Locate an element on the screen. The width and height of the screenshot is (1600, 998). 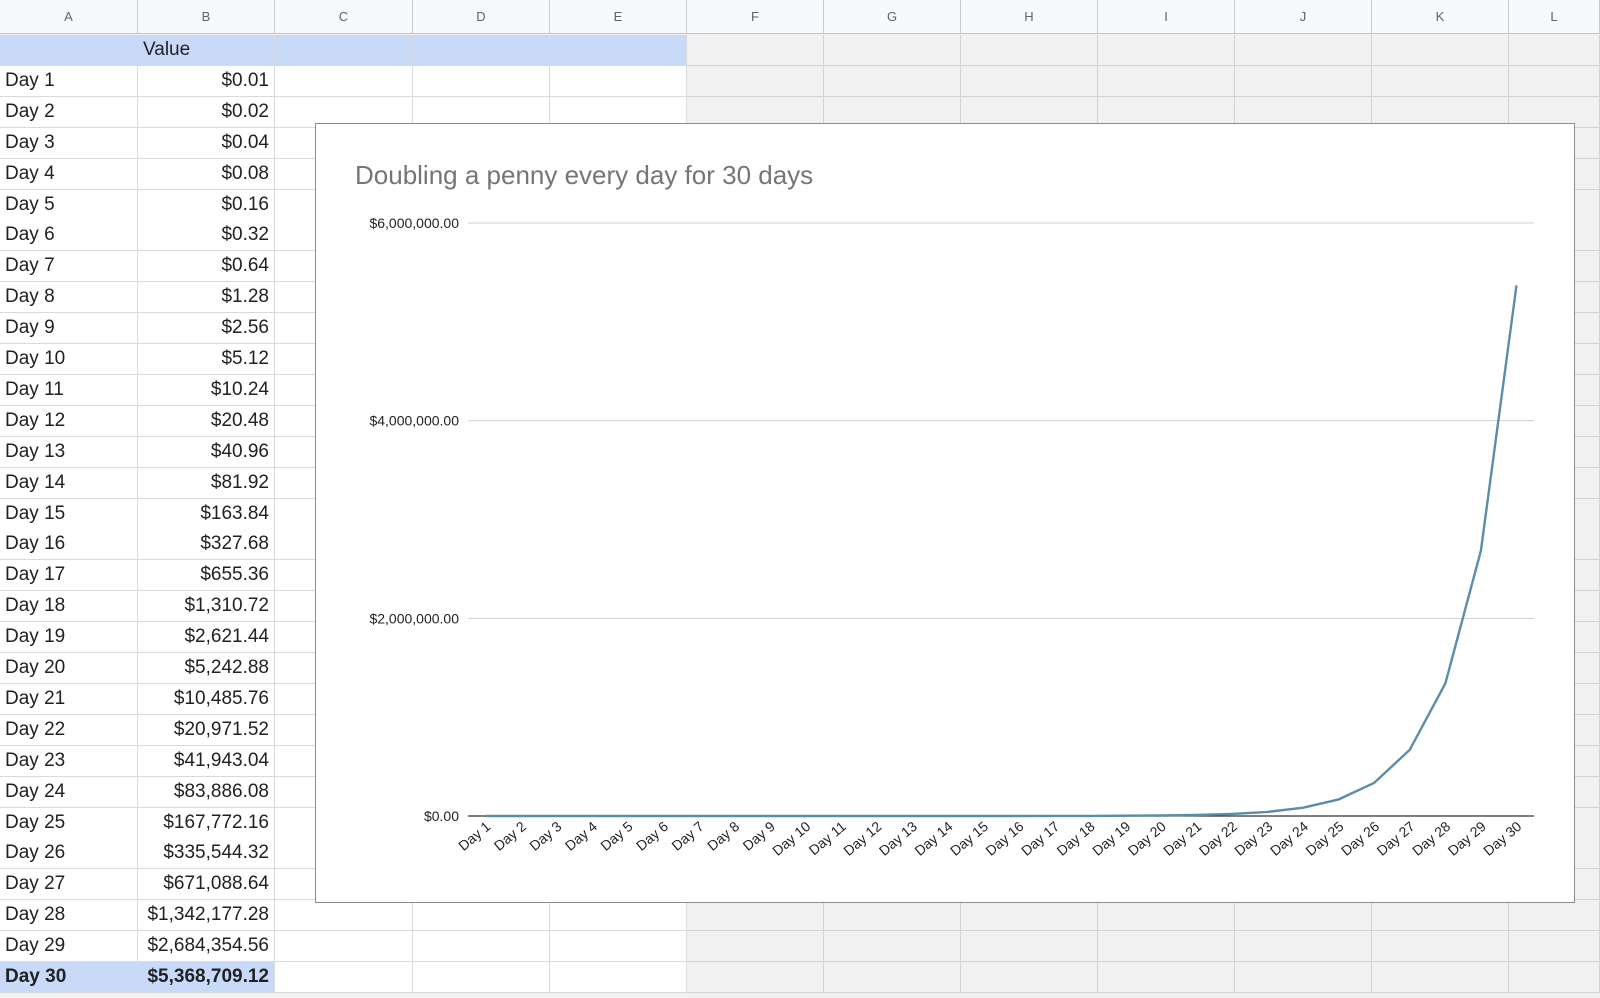
day-label-cell: Day 28 is located at coordinates (69, 916).